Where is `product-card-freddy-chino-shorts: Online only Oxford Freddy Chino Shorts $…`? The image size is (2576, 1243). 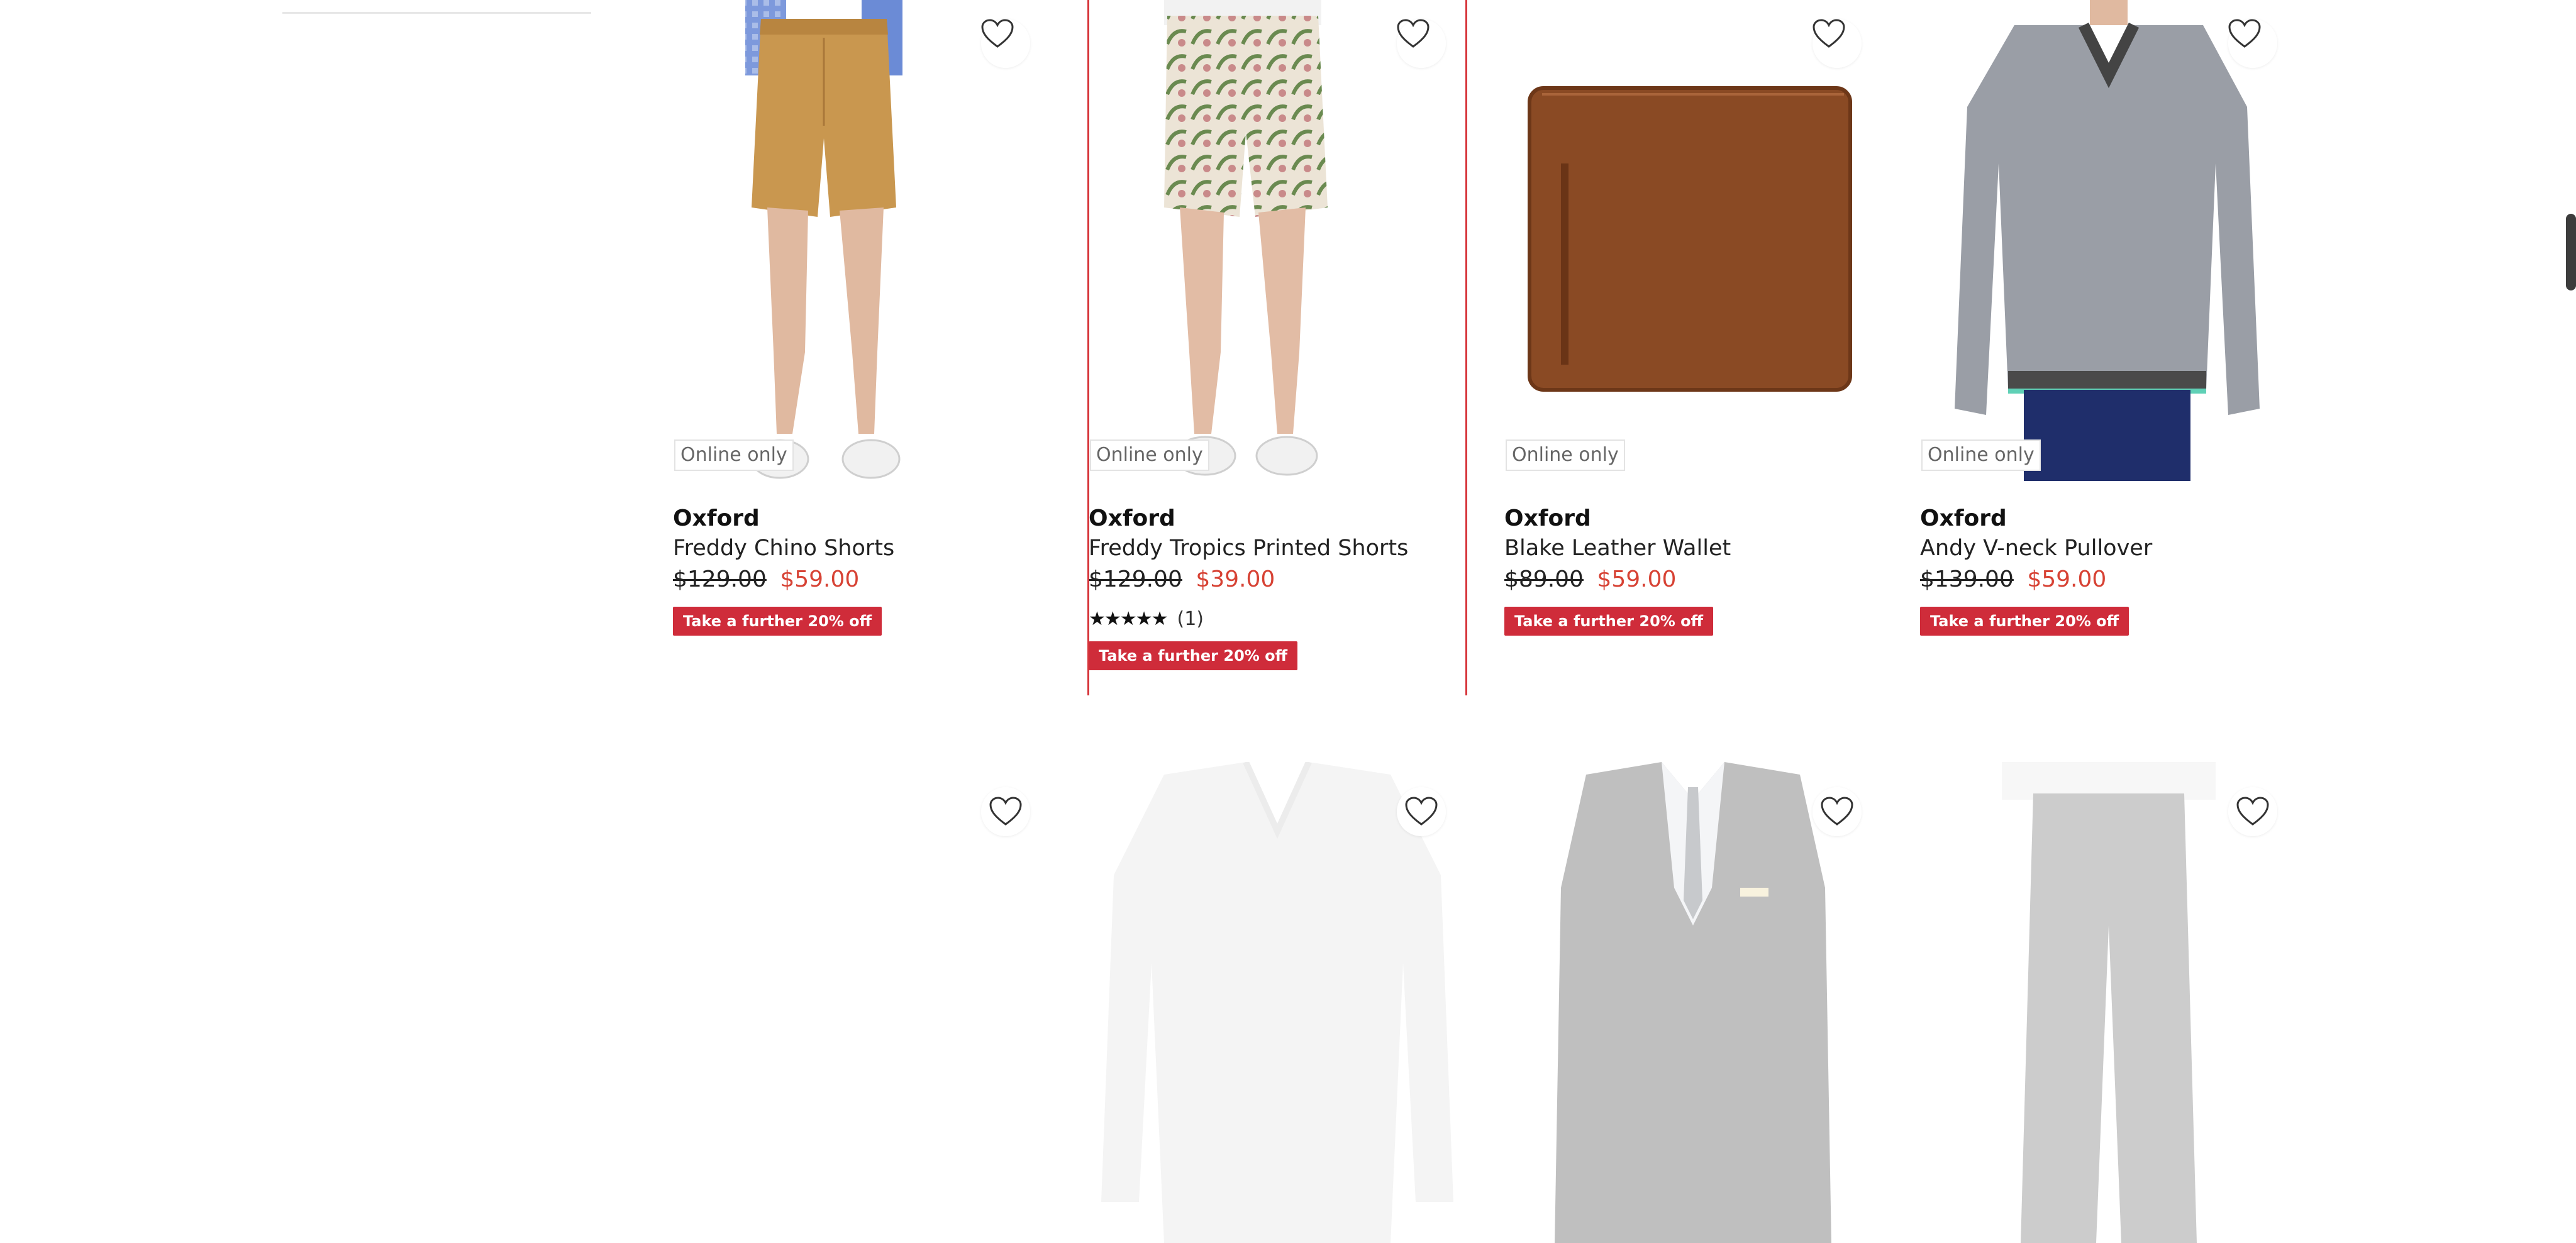 product-card-freddy-chino-shorts: Online only Oxford Freddy Chino Shorts $… is located at coordinates (861, 318).